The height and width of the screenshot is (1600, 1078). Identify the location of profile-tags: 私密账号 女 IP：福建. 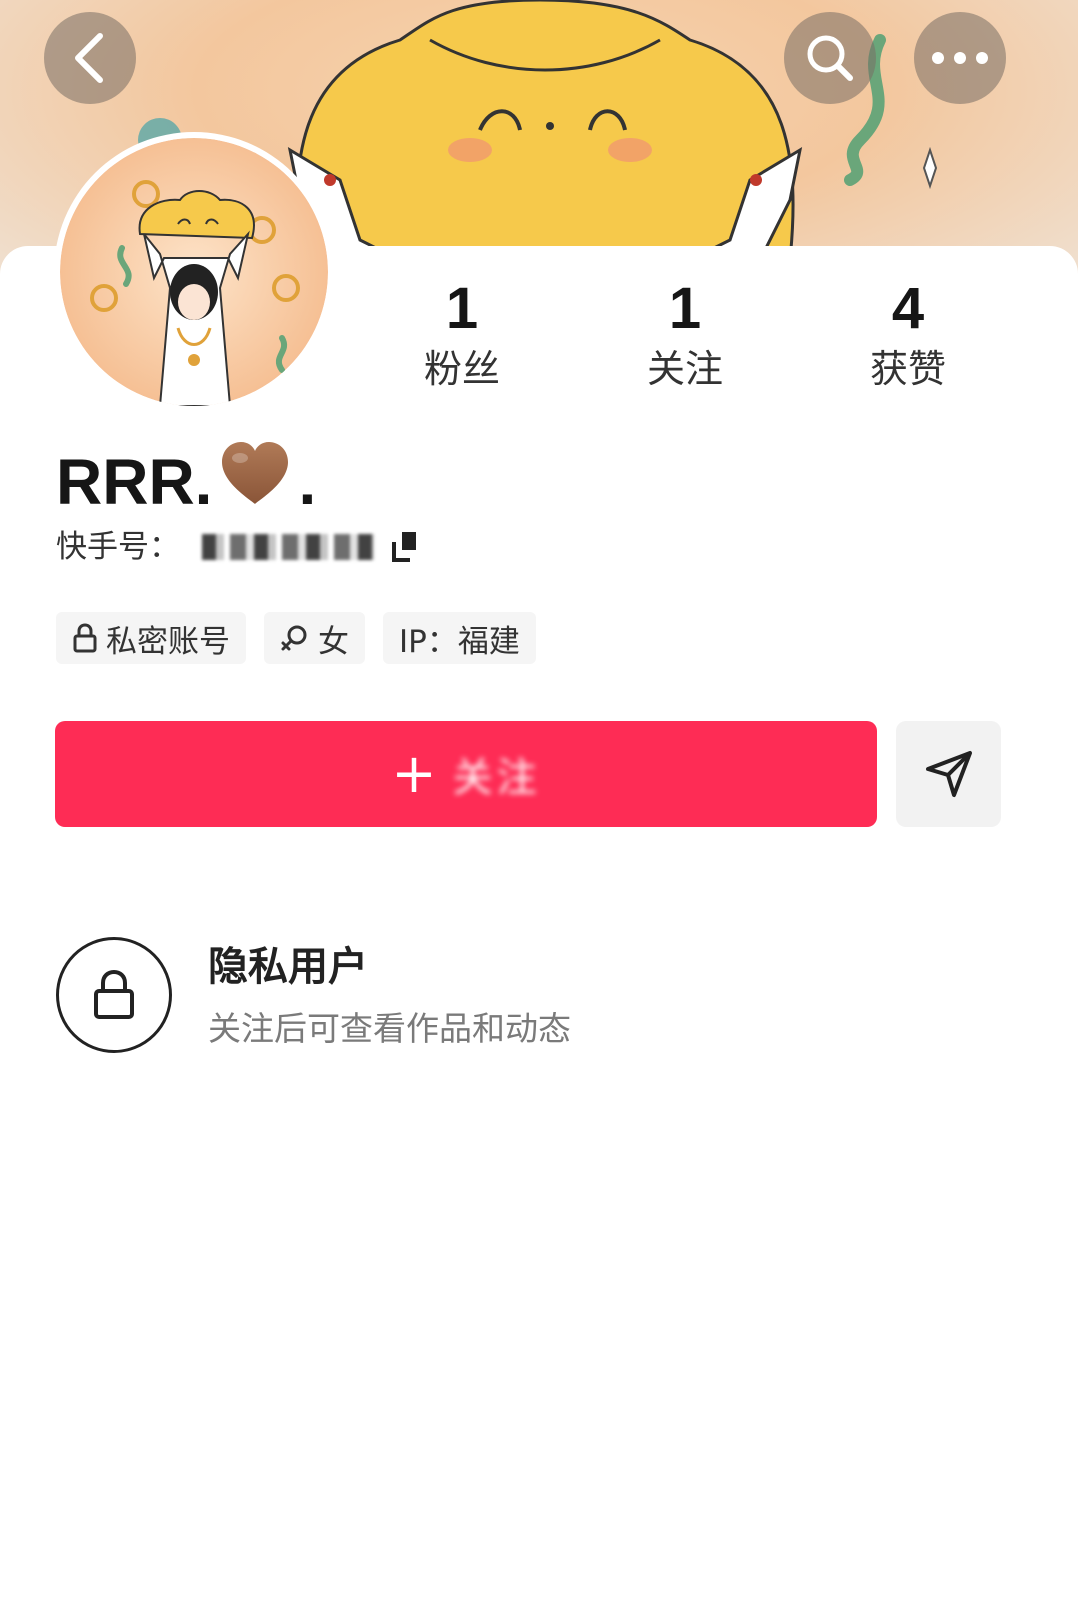
(296, 638).